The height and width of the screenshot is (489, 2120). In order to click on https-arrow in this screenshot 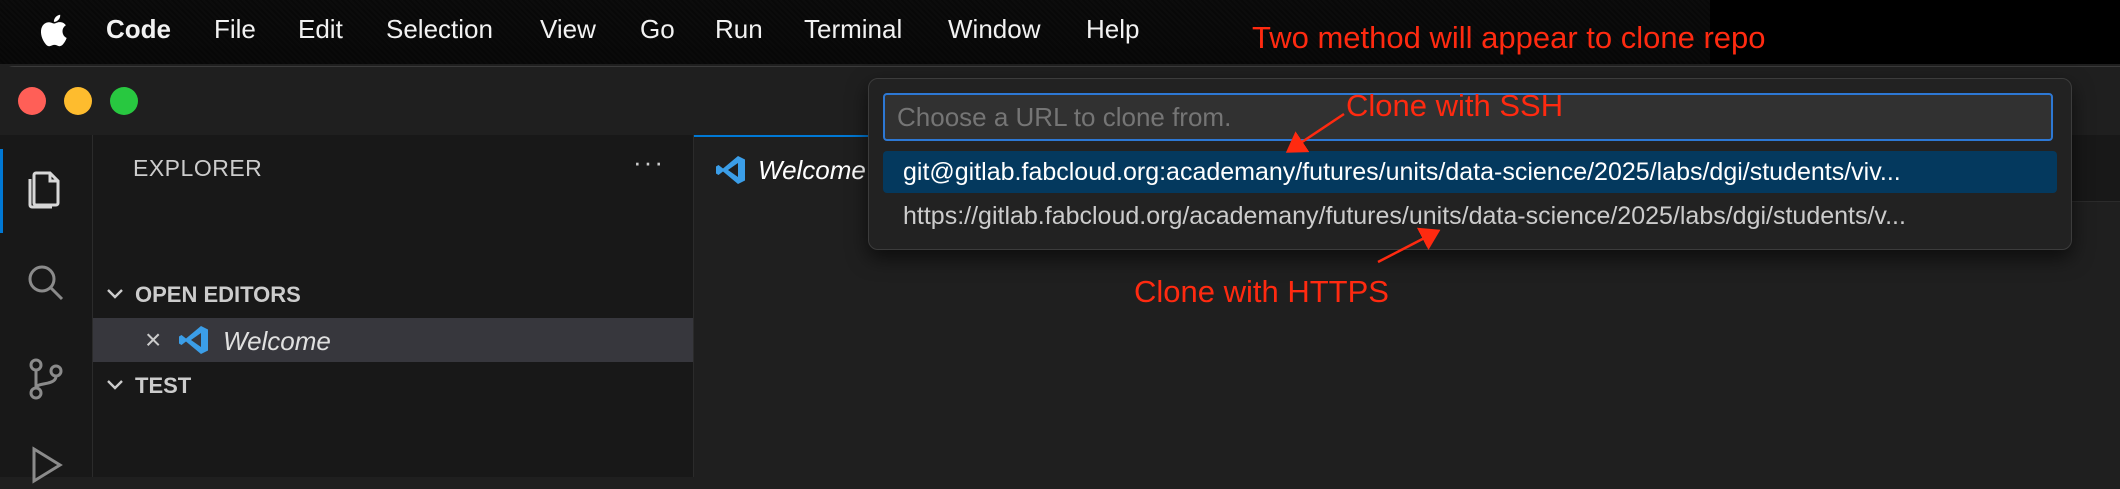, I will do `click(1409, 245)`.